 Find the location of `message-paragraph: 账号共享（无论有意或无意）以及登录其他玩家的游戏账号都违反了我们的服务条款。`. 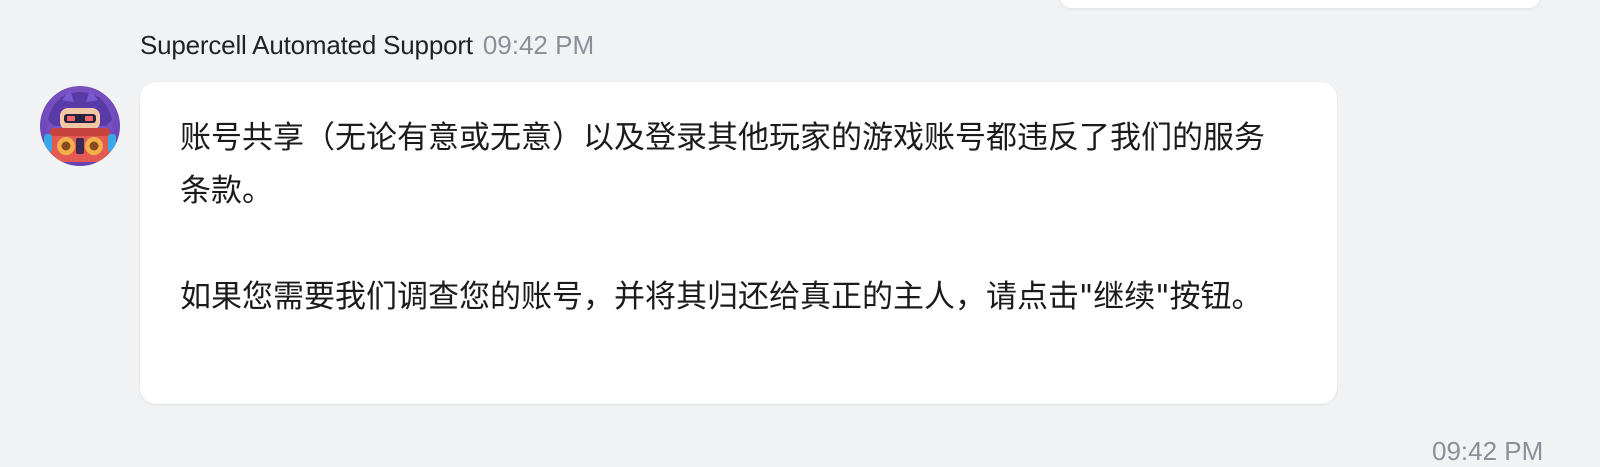

message-paragraph: 账号共享（无论有意或无意）以及登录其他玩家的游戏账号都违反了我们的服务条款。 is located at coordinates (722, 164).